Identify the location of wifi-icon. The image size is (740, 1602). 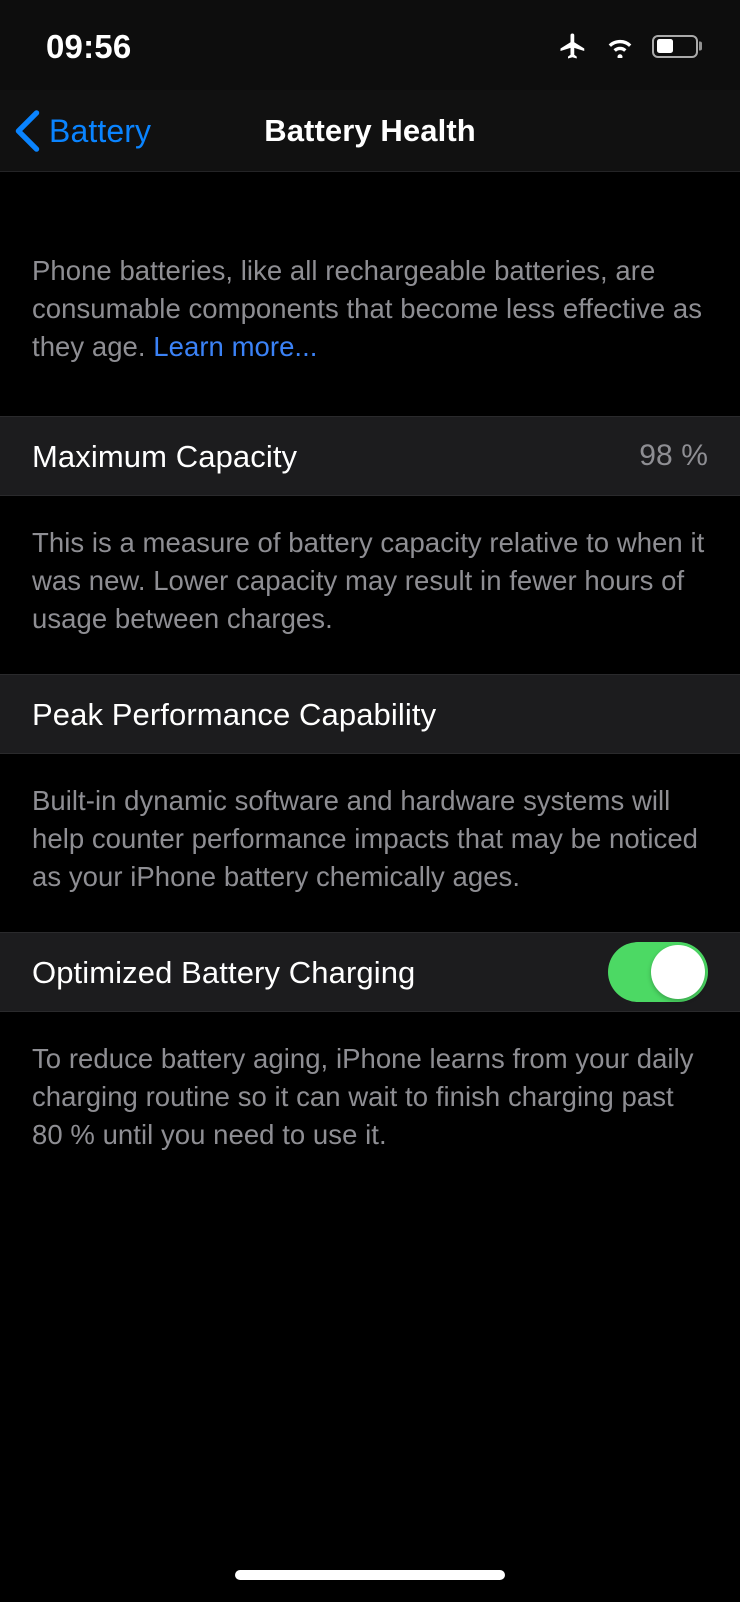
(620, 46).